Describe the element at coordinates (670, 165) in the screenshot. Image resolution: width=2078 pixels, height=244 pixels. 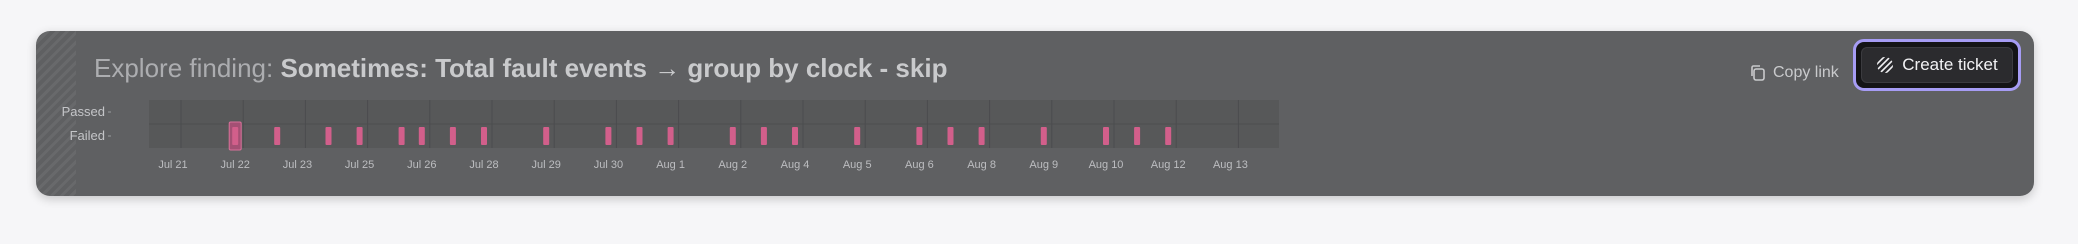
I see `x-tick-label: Aug 1` at that location.